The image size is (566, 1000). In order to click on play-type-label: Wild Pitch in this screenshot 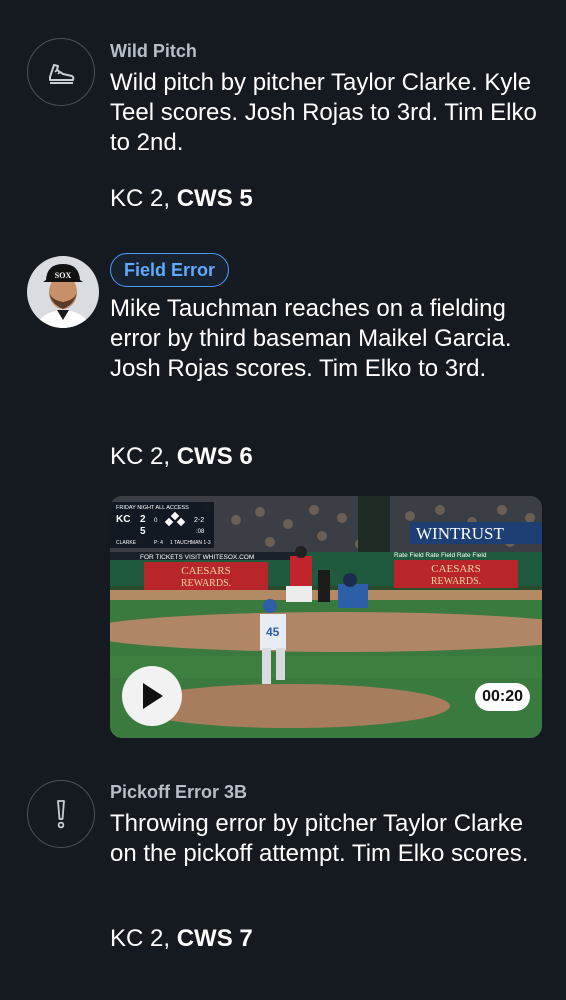, I will do `click(153, 51)`.